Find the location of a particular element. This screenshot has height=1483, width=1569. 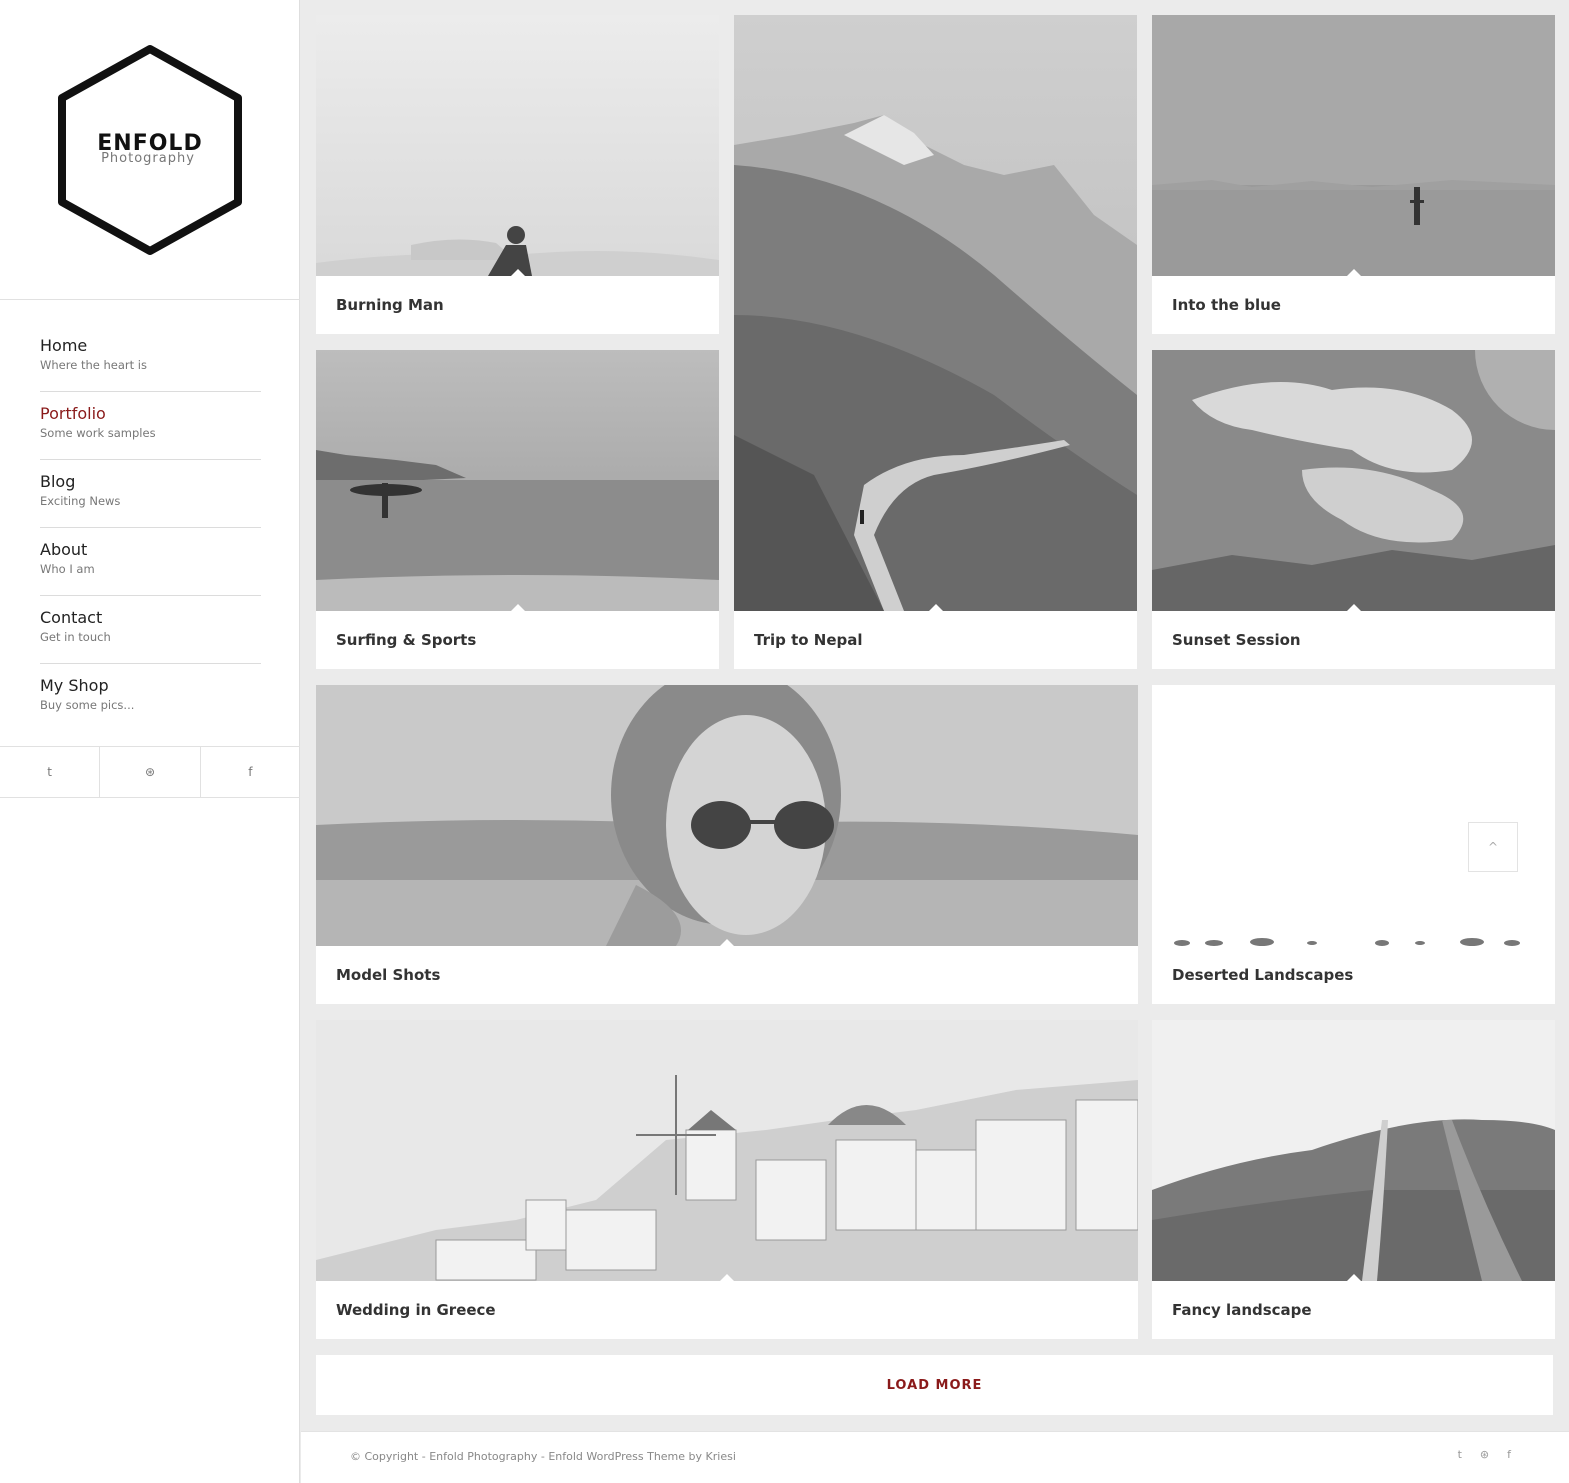

portfolio-item-surfing-sports: Surfing & Sports is located at coordinates (517, 509).